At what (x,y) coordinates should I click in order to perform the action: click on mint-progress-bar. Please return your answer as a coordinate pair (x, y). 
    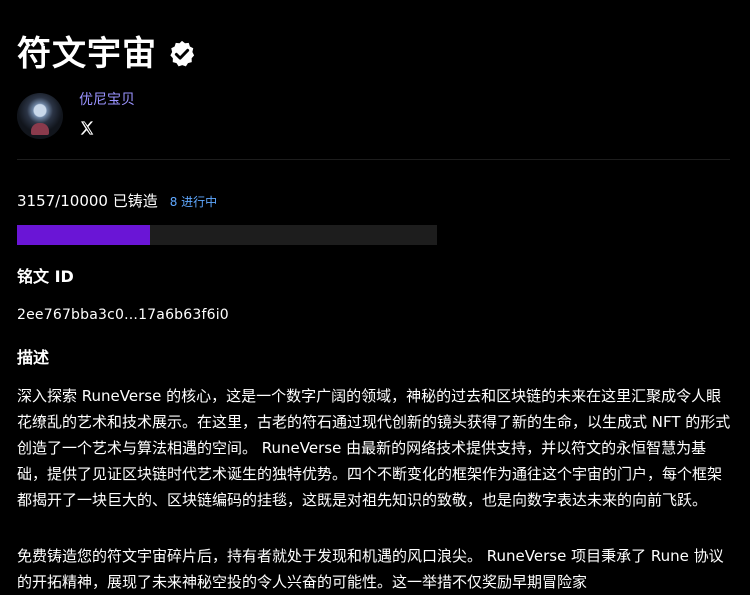
    Looking at the image, I should click on (227, 235).